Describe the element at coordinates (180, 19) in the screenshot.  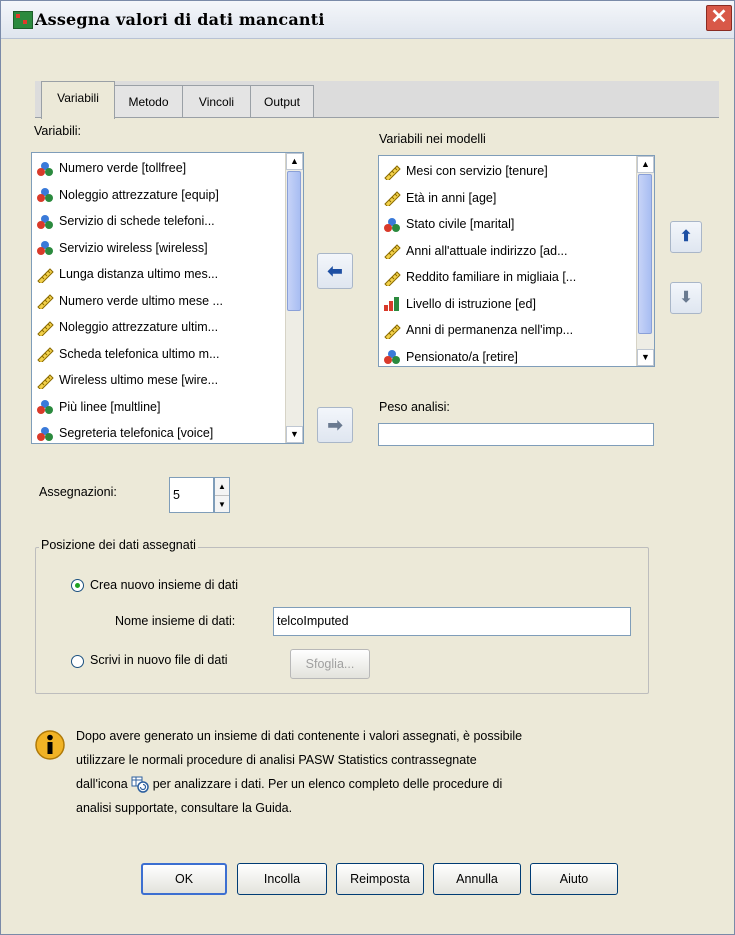
I see `window-title: Assegna valori di dati mancanti` at that location.